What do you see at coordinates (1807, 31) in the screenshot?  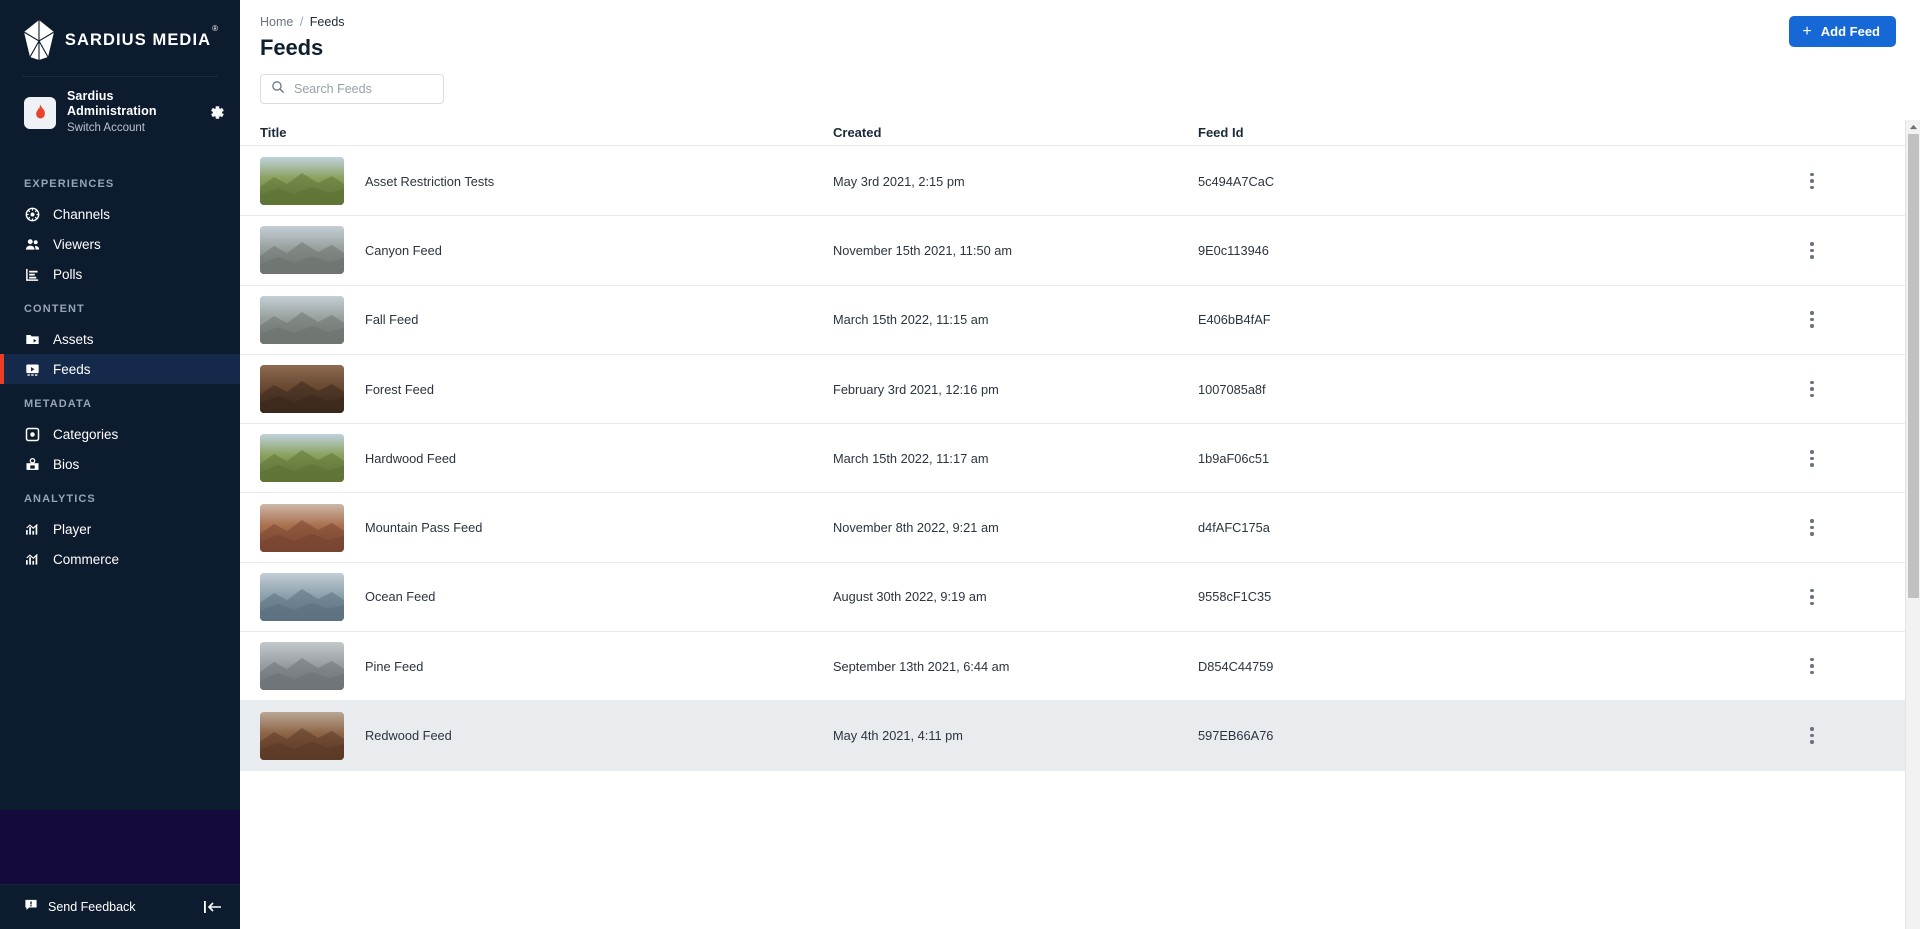 I see `plus-icon: +` at bounding box center [1807, 31].